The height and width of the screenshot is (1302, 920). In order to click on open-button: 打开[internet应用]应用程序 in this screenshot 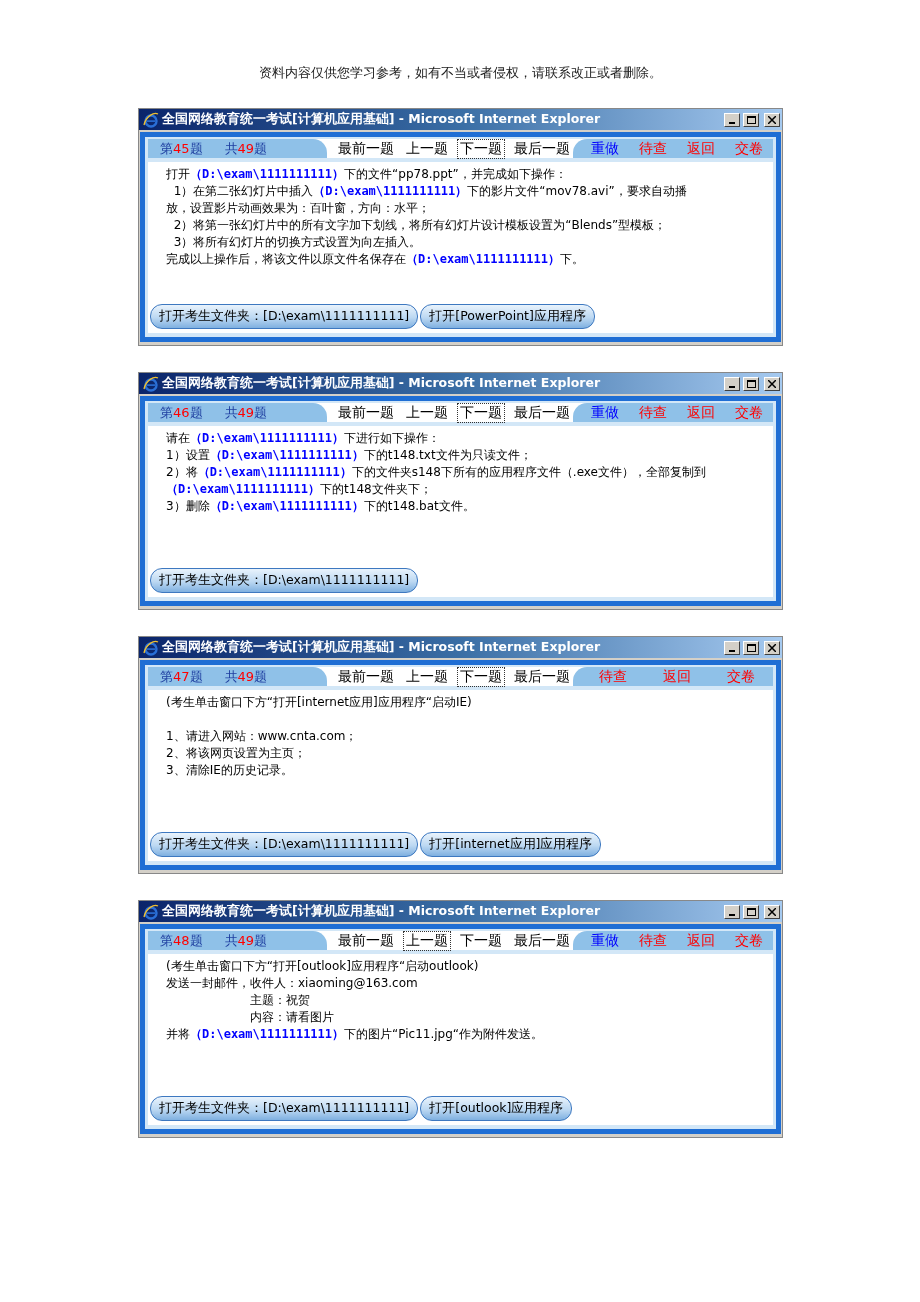, I will do `click(511, 844)`.